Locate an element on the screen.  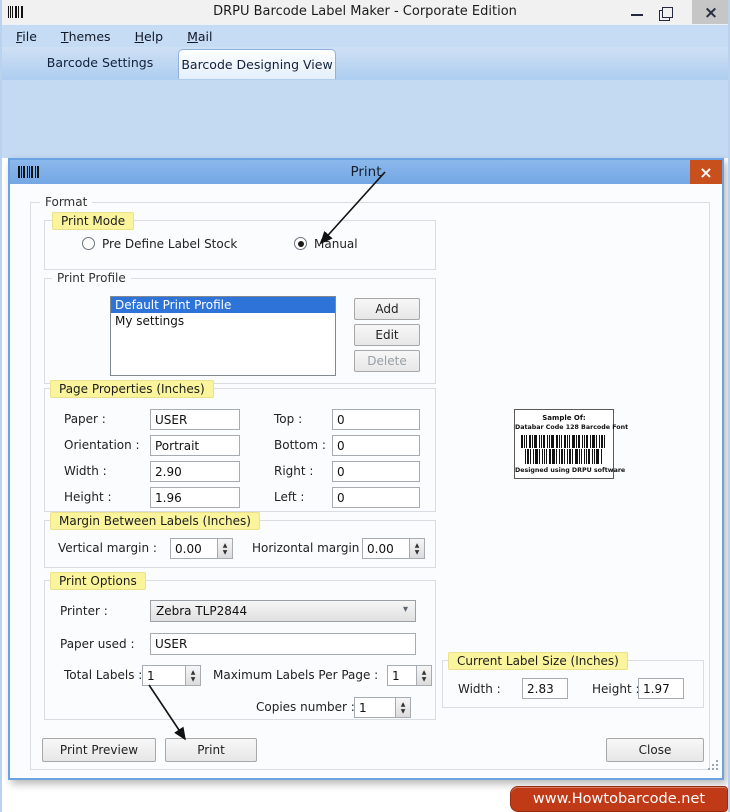
horizontal-margin-spinner is located at coordinates (417, 548).